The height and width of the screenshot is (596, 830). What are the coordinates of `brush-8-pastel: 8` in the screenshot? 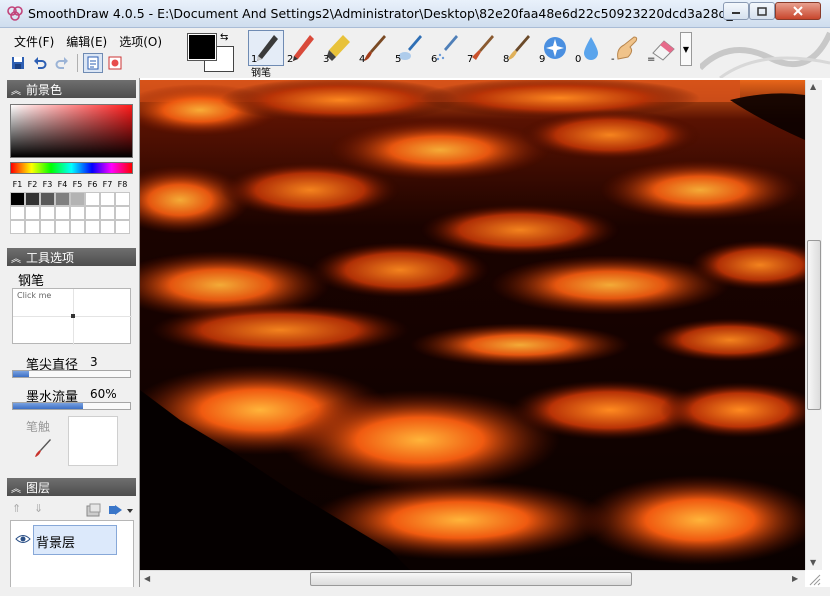 It's located at (518, 48).